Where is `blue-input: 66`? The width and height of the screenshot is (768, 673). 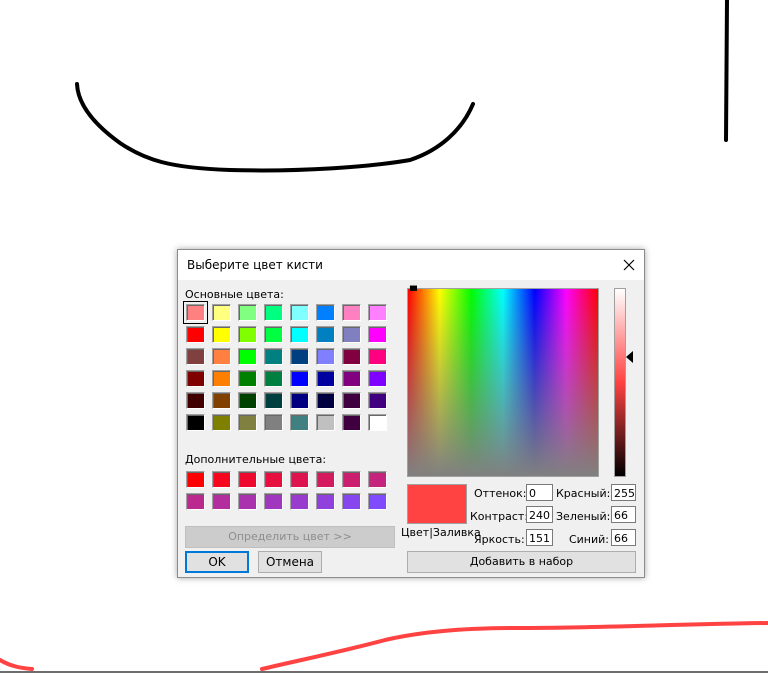 blue-input: 66 is located at coordinates (623, 537).